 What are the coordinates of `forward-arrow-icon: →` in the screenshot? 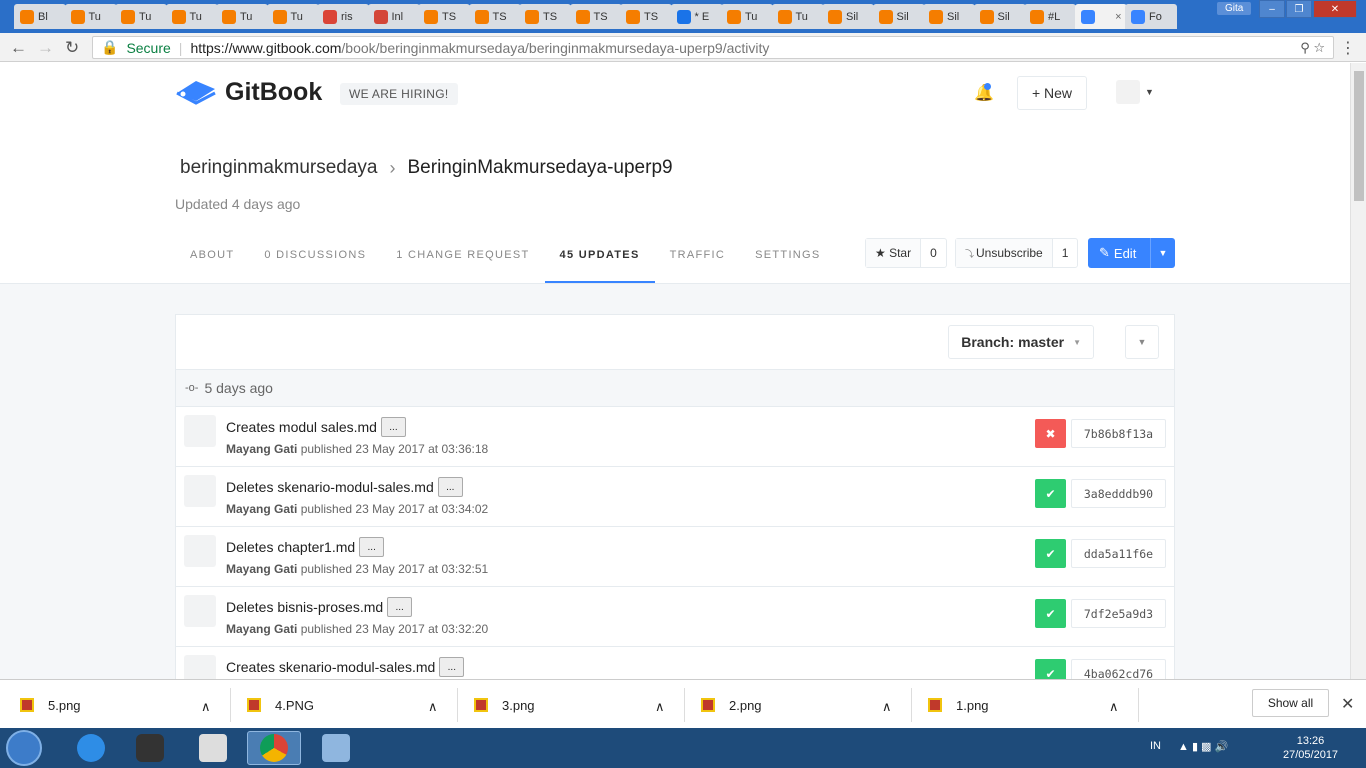 It's located at (45, 48).